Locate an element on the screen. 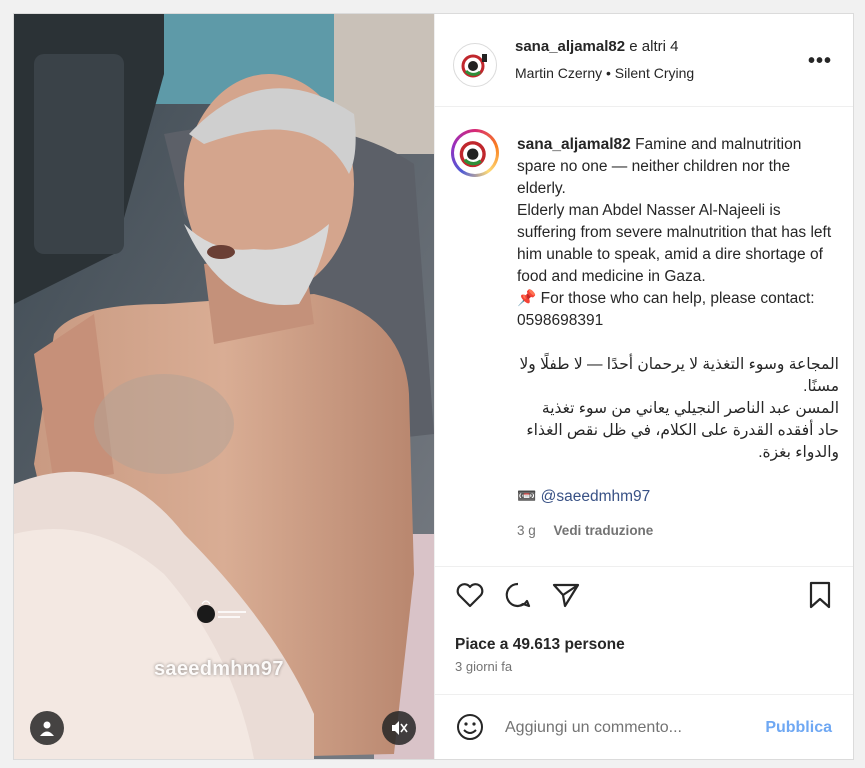  user-tag-button is located at coordinates (47, 728).